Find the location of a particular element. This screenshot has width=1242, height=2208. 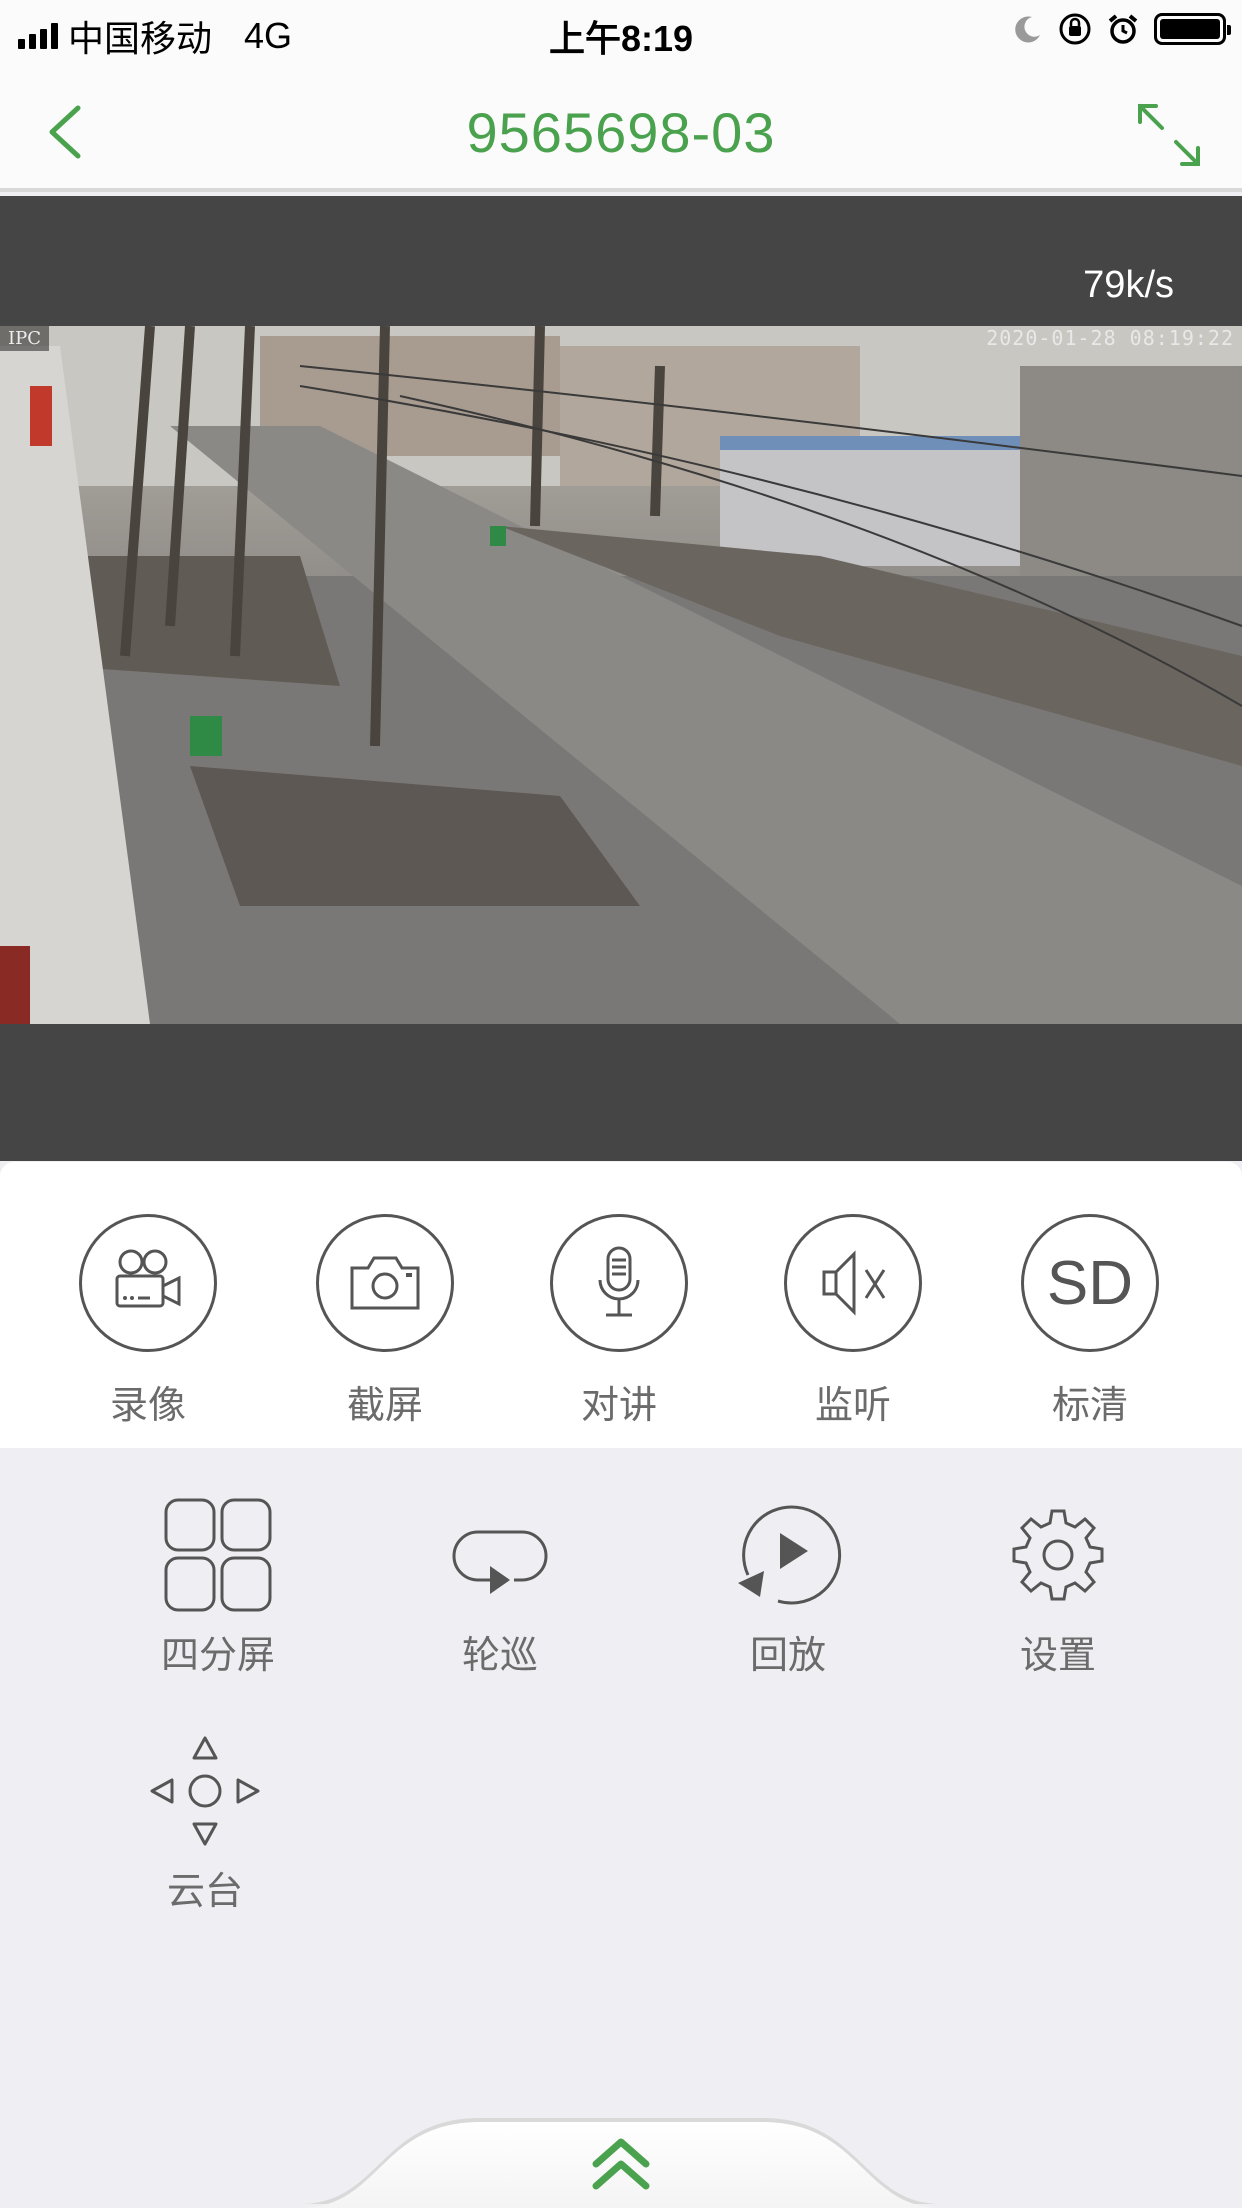

intercom-label: 对讲 is located at coordinates (618, 1406).